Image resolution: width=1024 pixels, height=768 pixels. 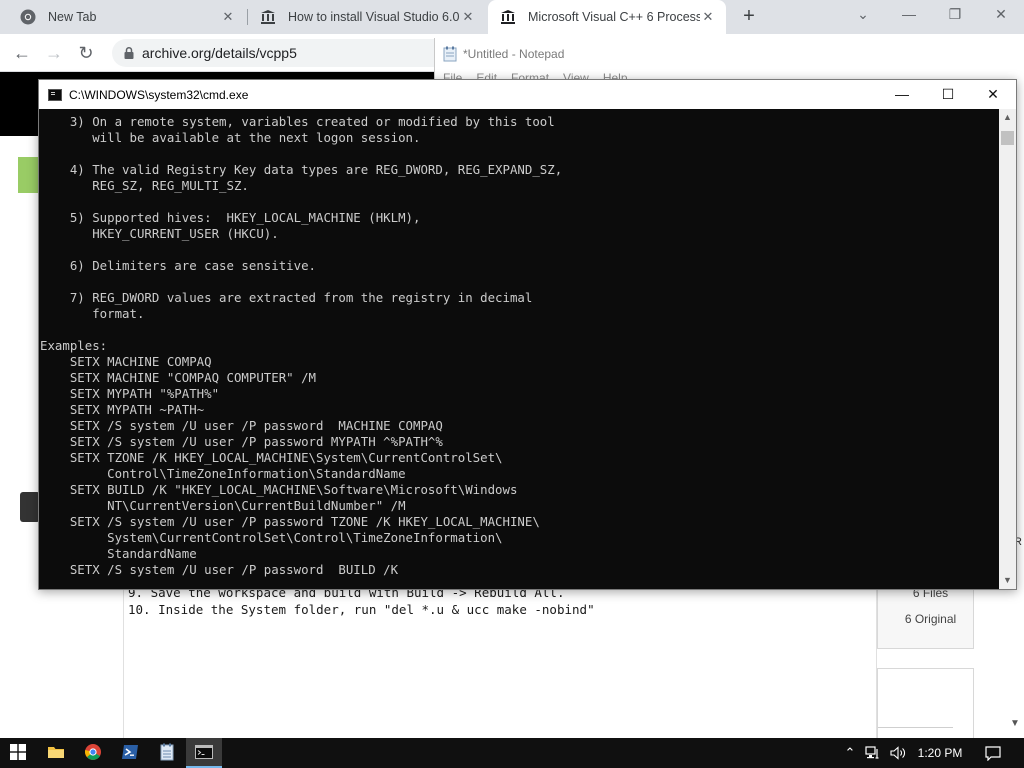 What do you see at coordinates (1007, 138) in the screenshot?
I see `scroll-thumb` at bounding box center [1007, 138].